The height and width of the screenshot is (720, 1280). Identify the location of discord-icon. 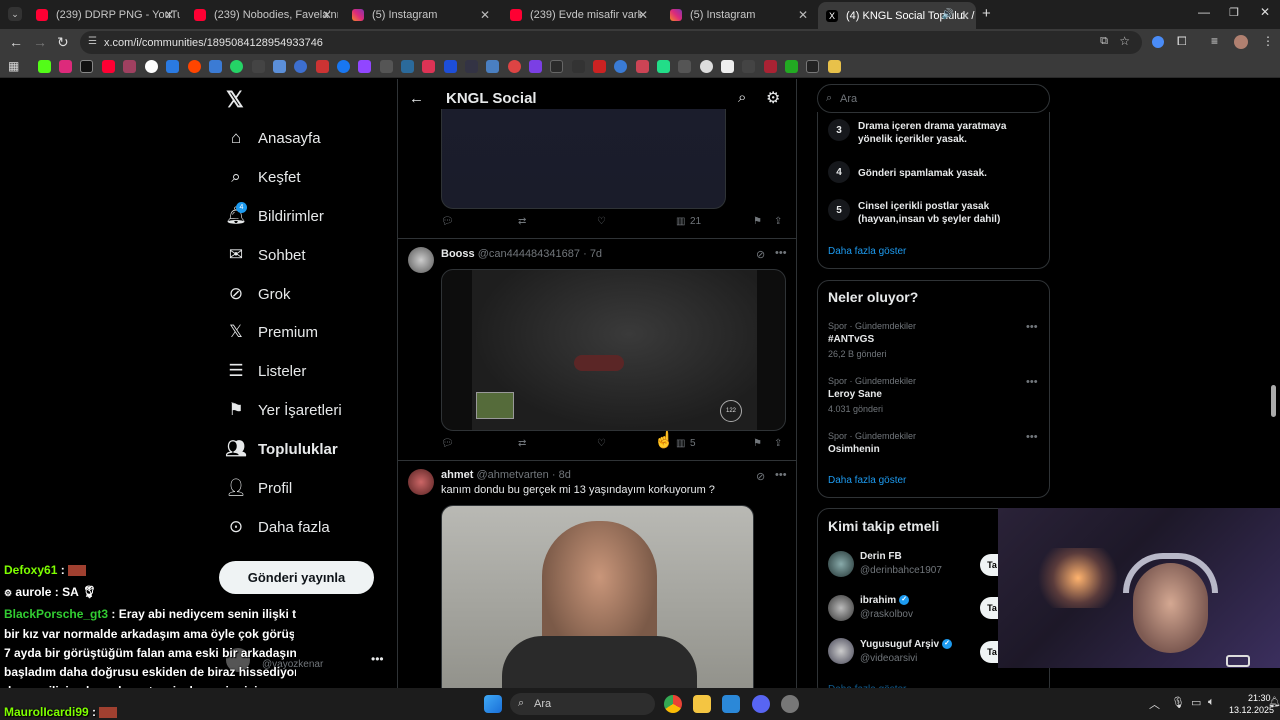
(761, 704).